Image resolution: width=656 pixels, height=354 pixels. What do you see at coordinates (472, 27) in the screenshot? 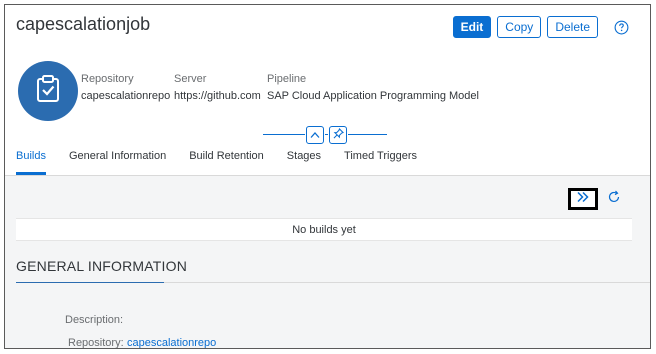
I see `edit-button: Edit` at bounding box center [472, 27].